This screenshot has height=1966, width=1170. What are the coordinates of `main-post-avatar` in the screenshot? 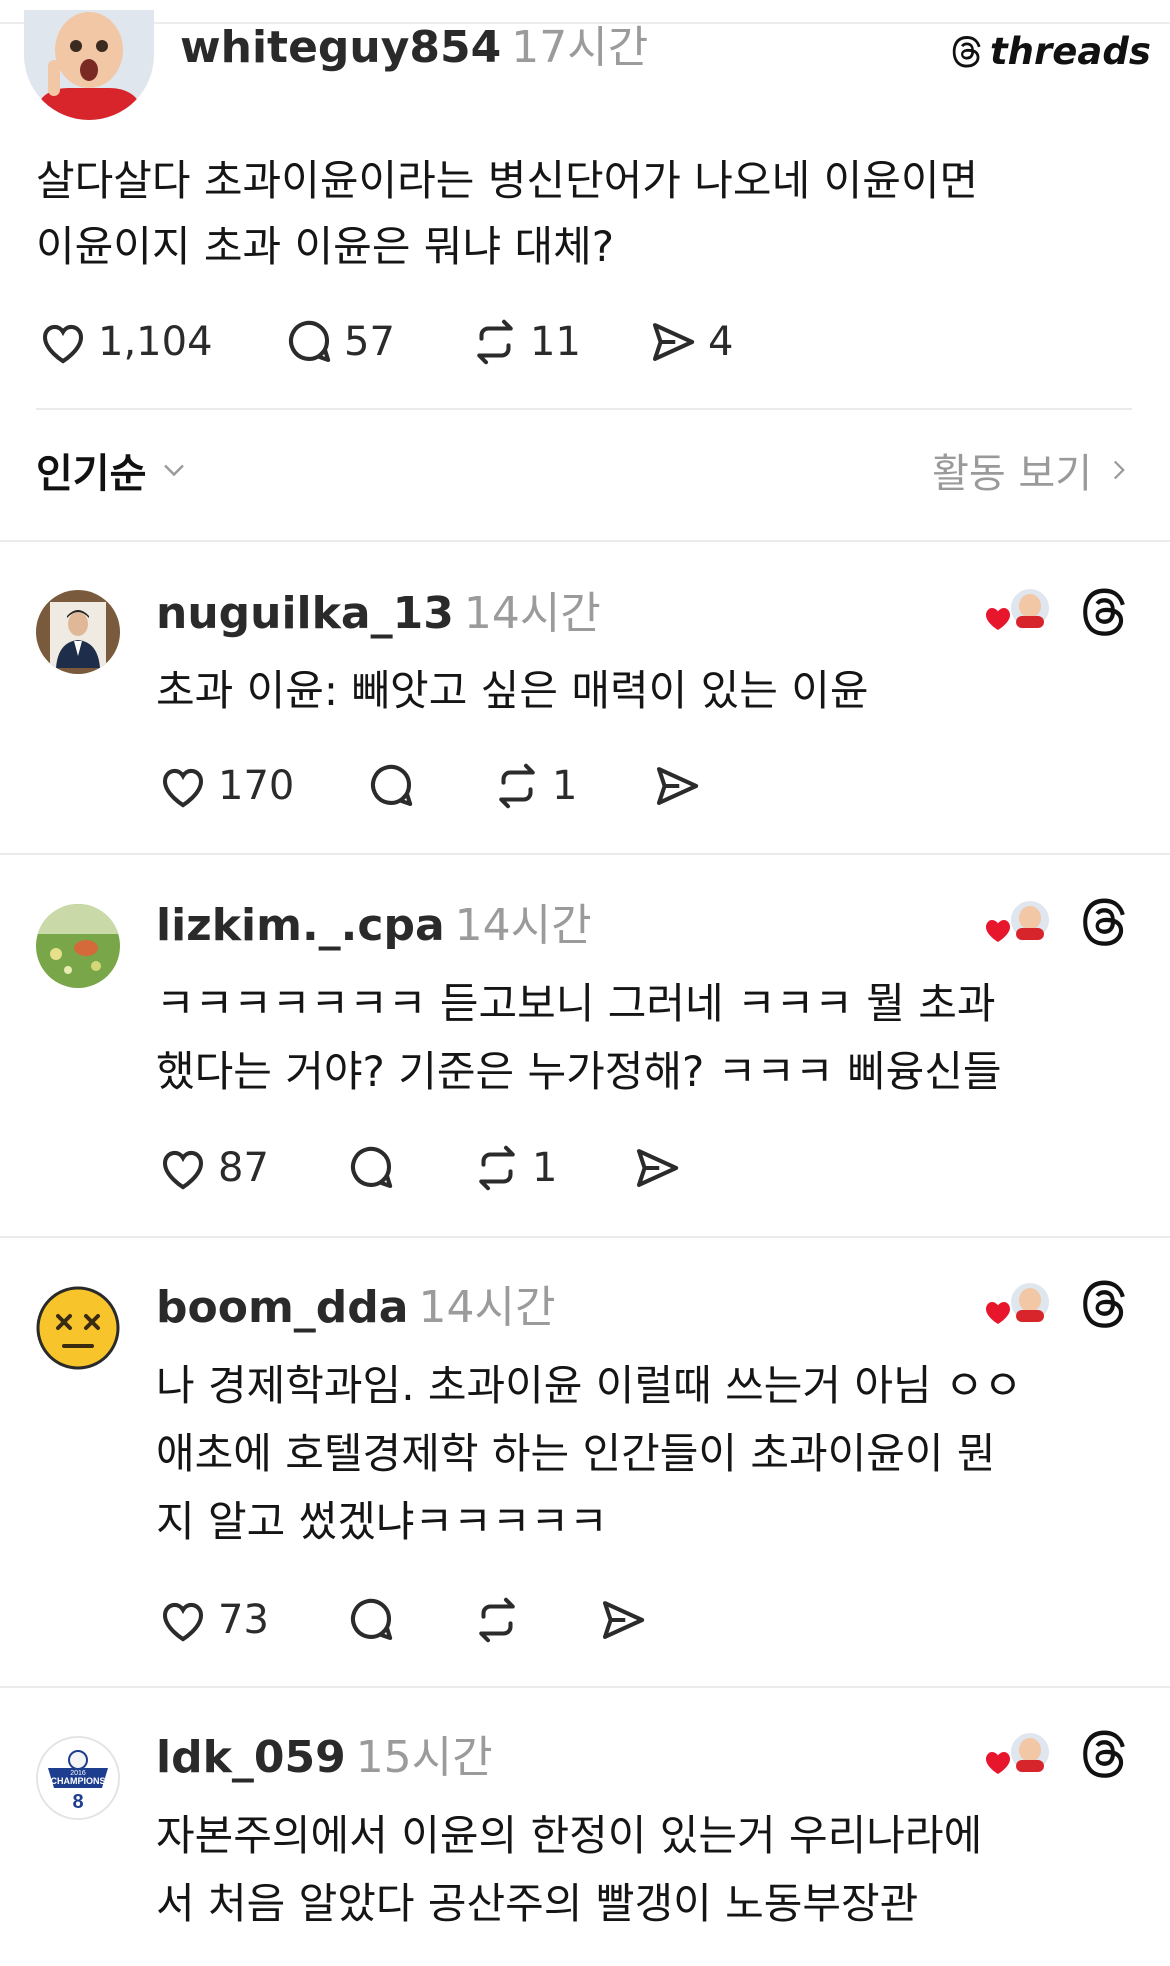 It's located at (89, 65).